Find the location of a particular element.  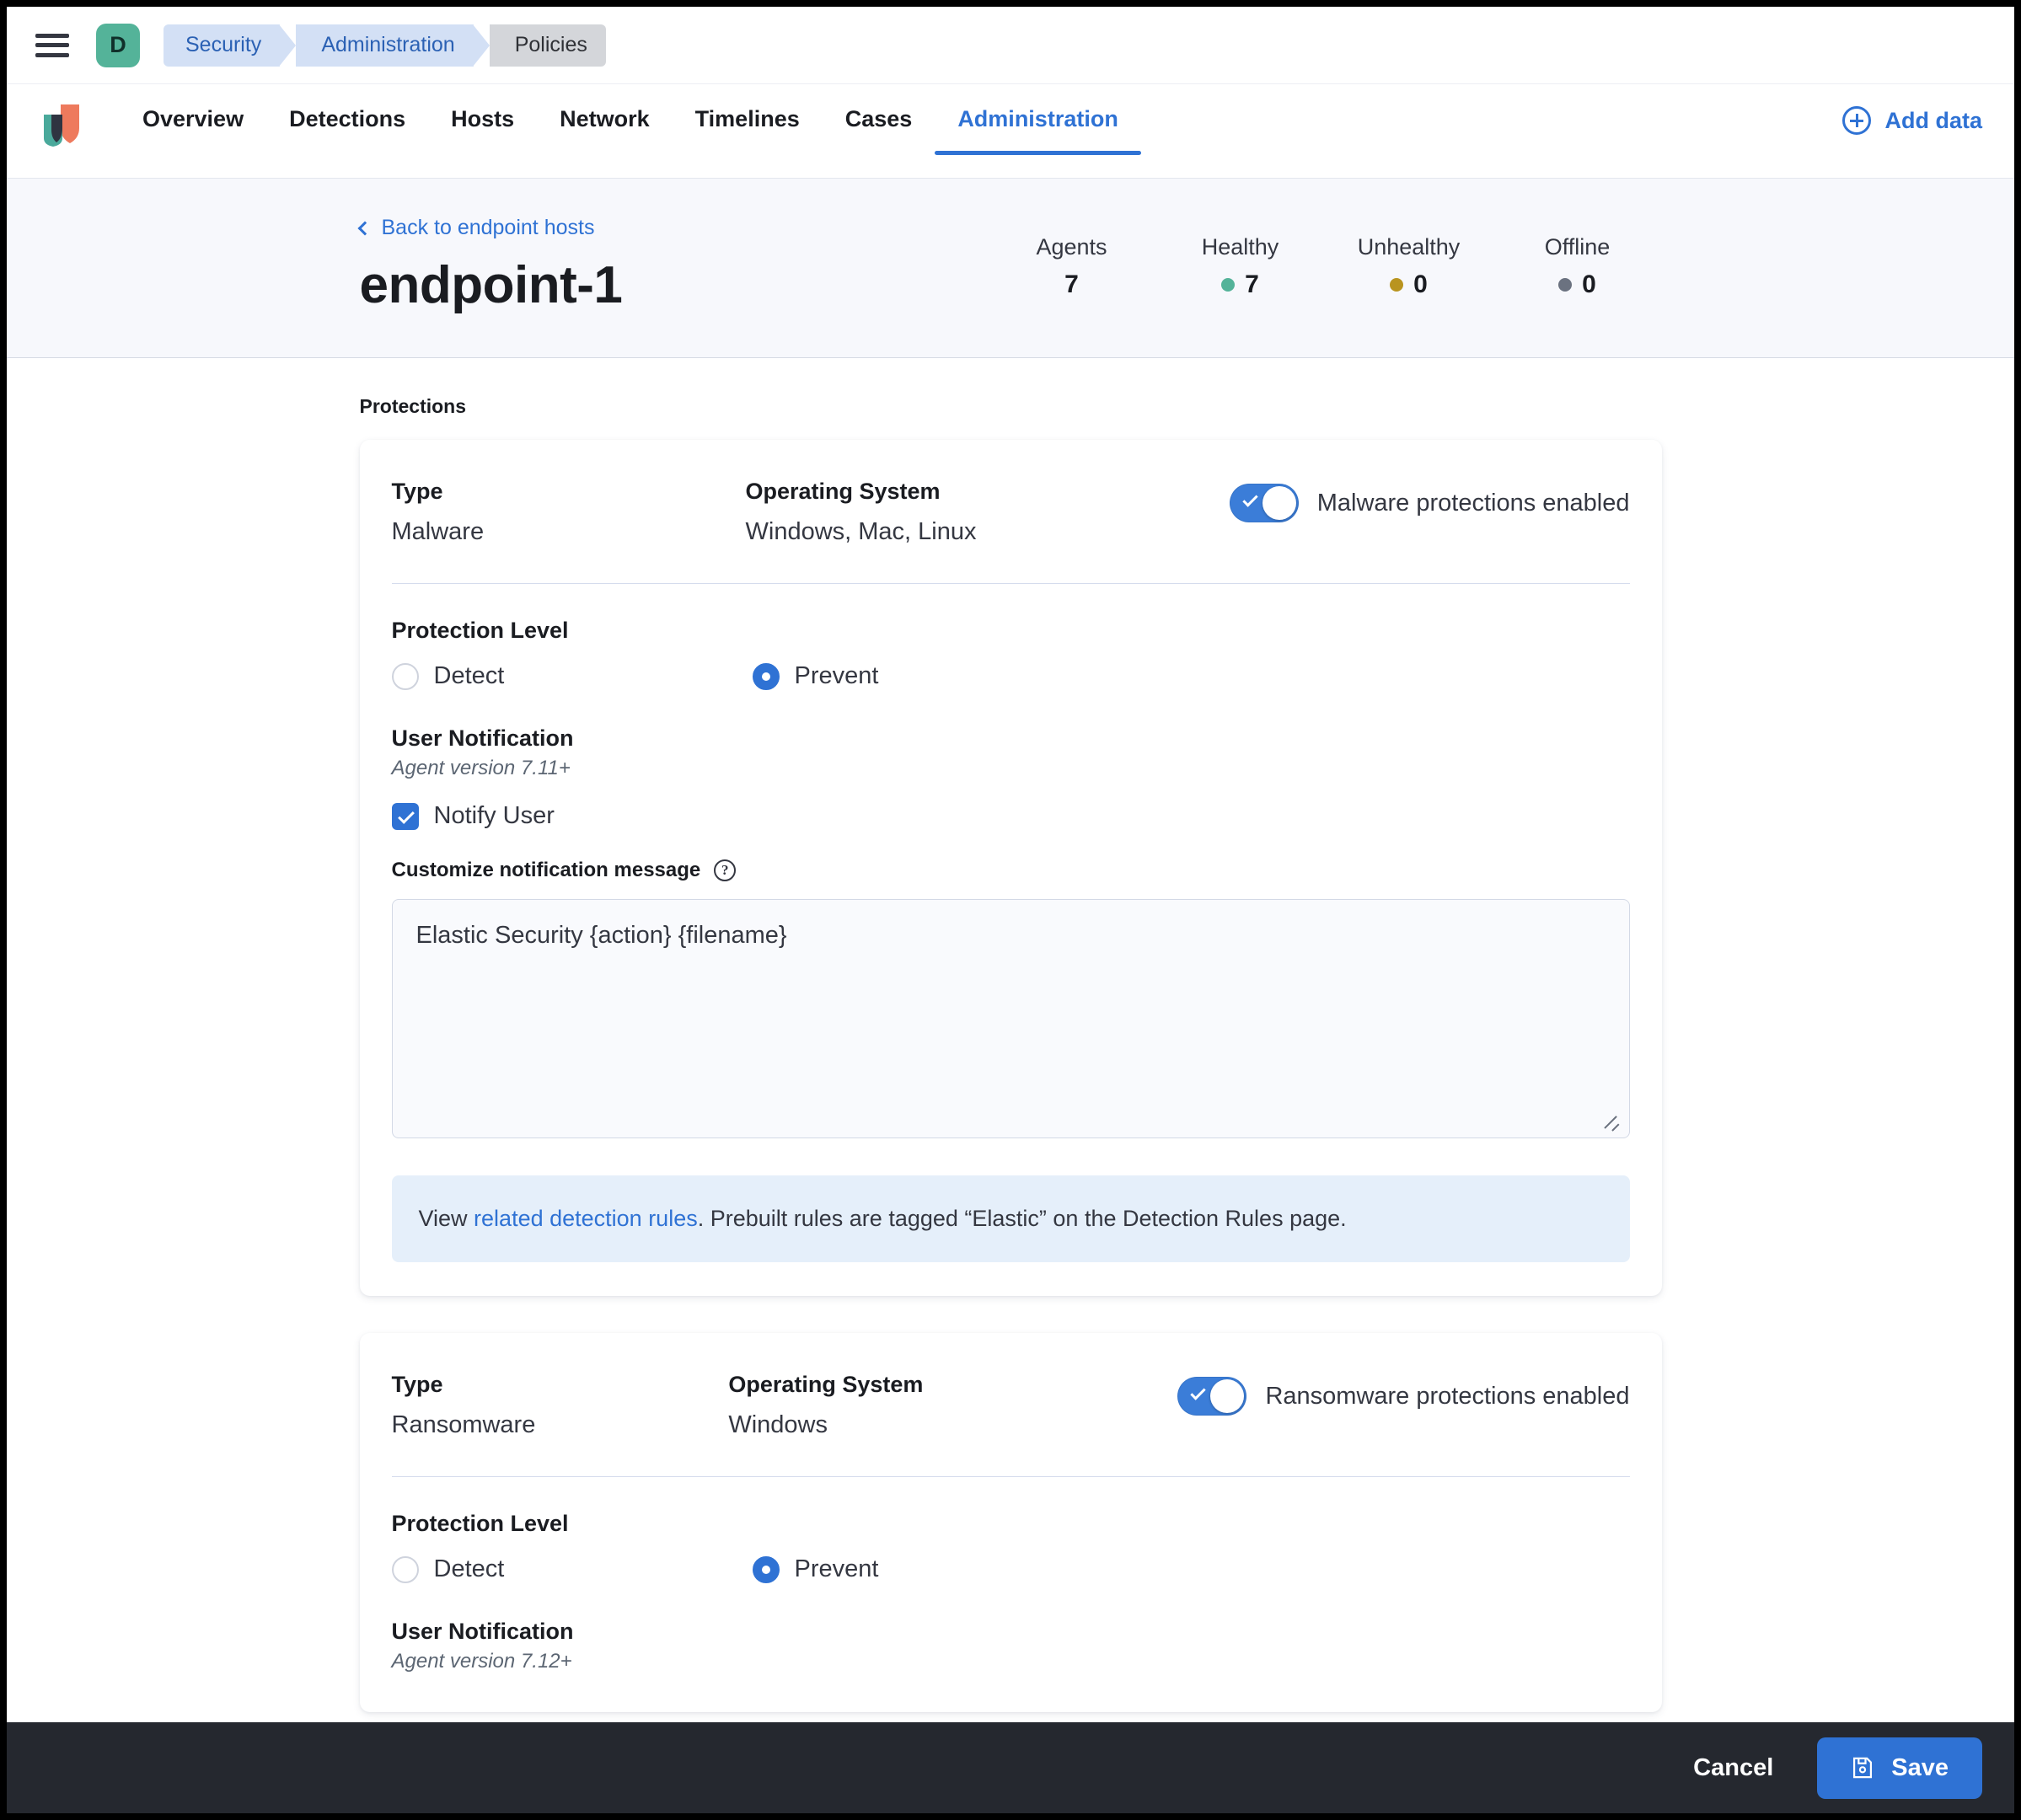

protections-section-label: Protections is located at coordinates (413, 406).